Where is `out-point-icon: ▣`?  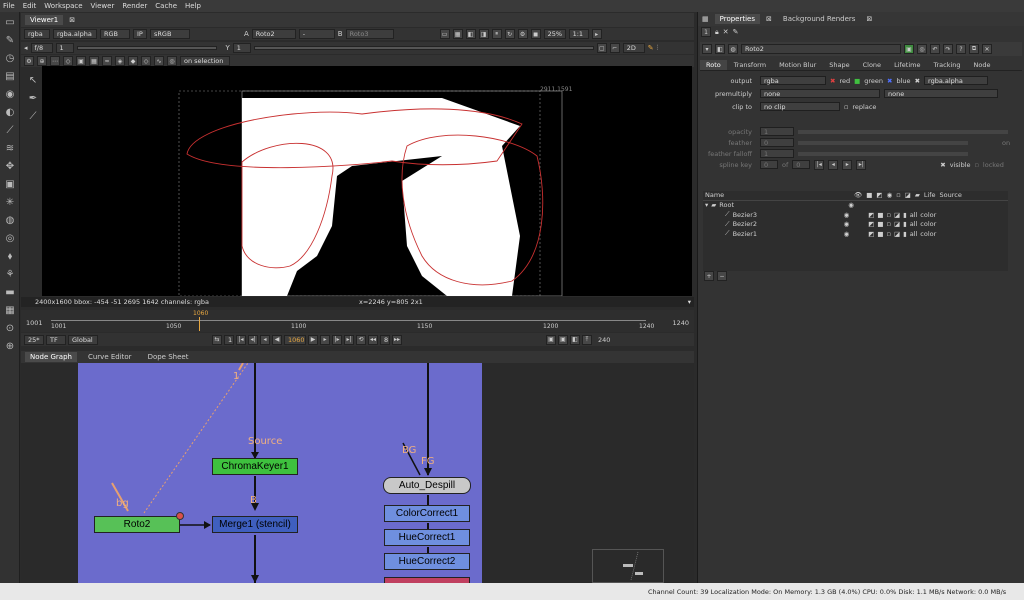
out-point-icon: ▣ is located at coordinates (563, 339).